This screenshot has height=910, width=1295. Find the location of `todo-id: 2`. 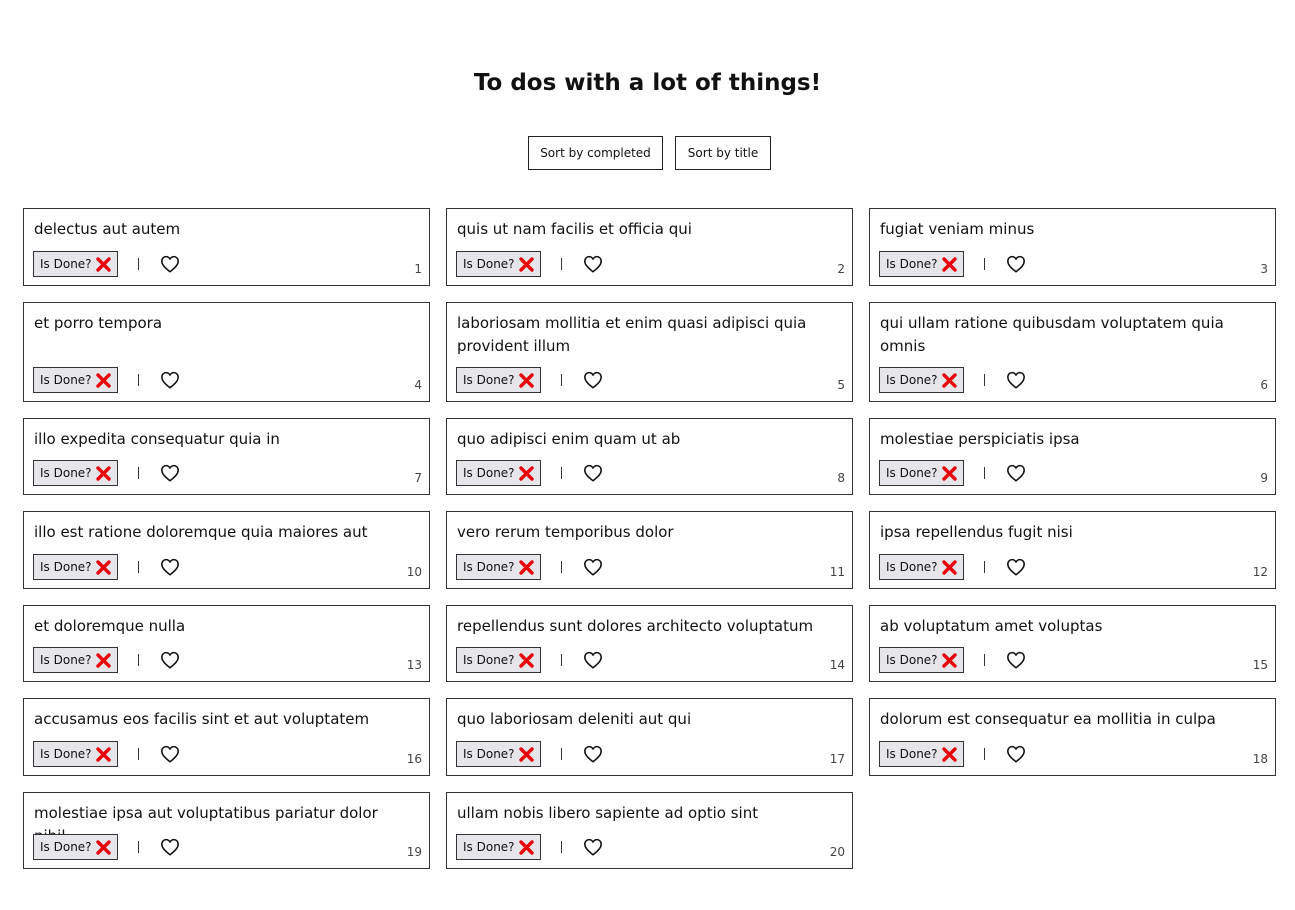

todo-id: 2 is located at coordinates (841, 269).